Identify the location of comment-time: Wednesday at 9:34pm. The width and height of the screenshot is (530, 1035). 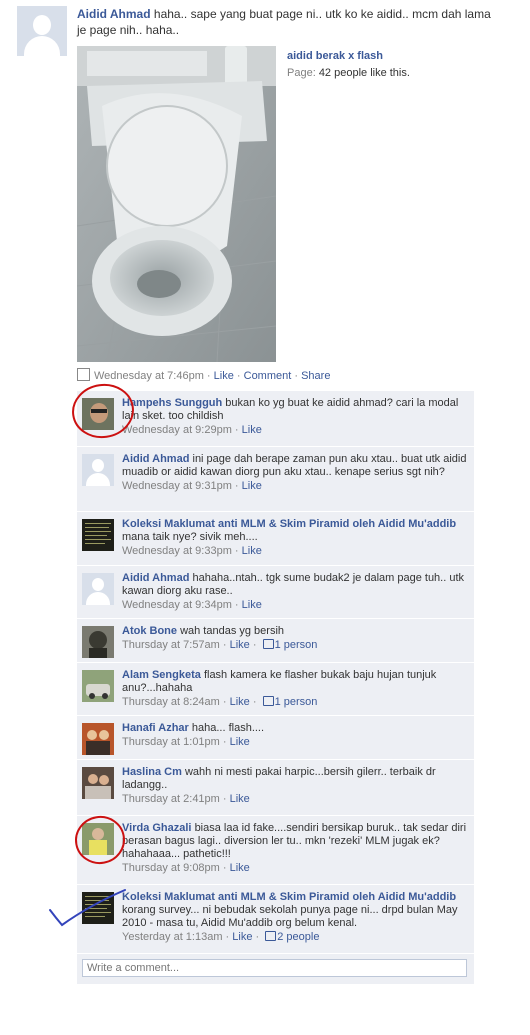
(177, 605).